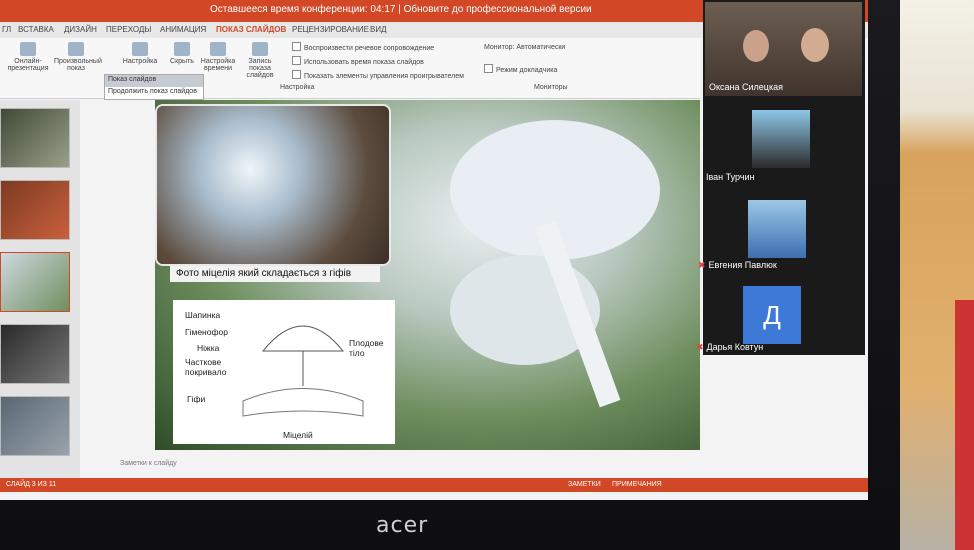 The height and width of the screenshot is (550, 974). Describe the element at coordinates (206, 367) in the screenshot. I see `label-veil: Часткове покривало` at that location.